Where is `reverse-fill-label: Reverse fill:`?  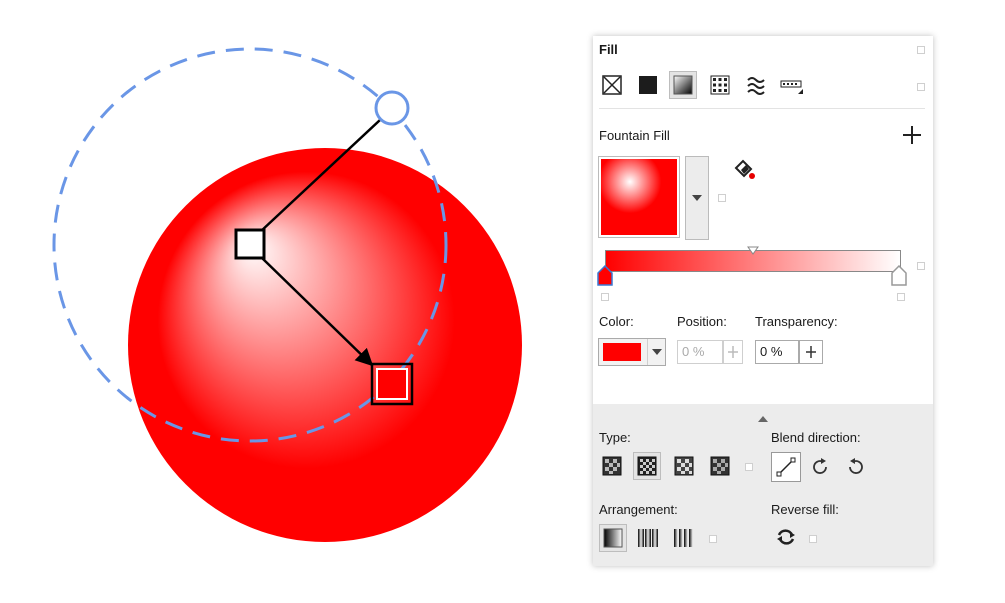
reverse-fill-label: Reverse fill: is located at coordinates (805, 509).